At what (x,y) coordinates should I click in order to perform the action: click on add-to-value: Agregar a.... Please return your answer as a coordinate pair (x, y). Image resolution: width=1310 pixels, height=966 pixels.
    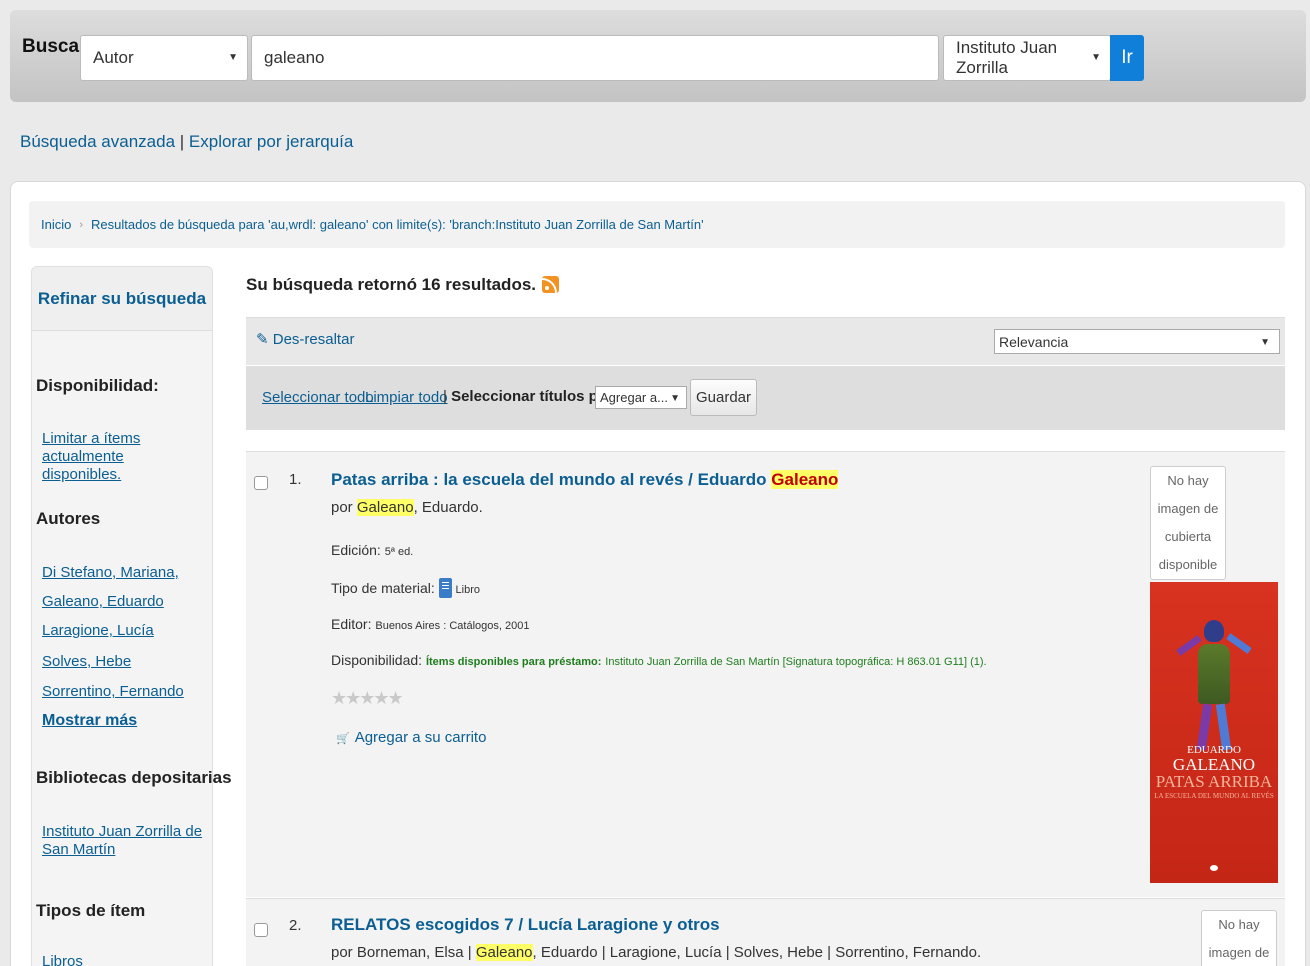
    Looking at the image, I should click on (634, 397).